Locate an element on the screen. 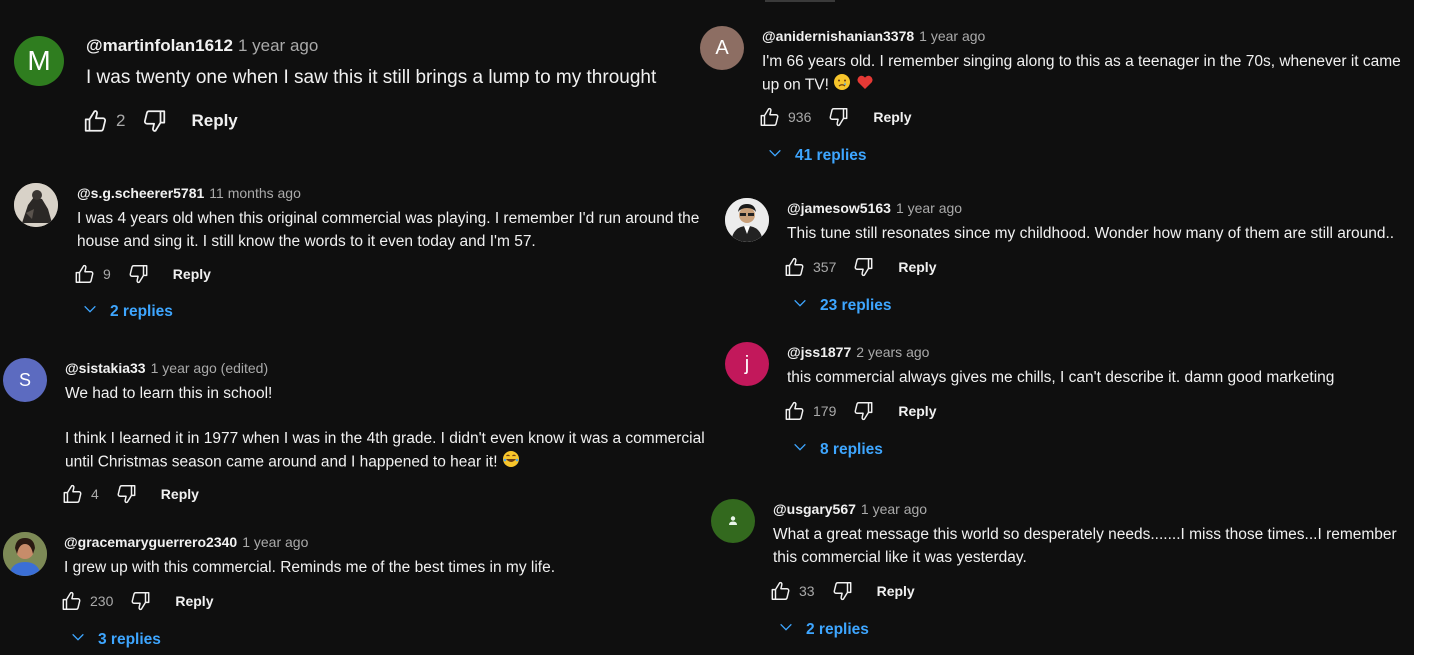  comment-author: @usgary567 is located at coordinates (814, 509).